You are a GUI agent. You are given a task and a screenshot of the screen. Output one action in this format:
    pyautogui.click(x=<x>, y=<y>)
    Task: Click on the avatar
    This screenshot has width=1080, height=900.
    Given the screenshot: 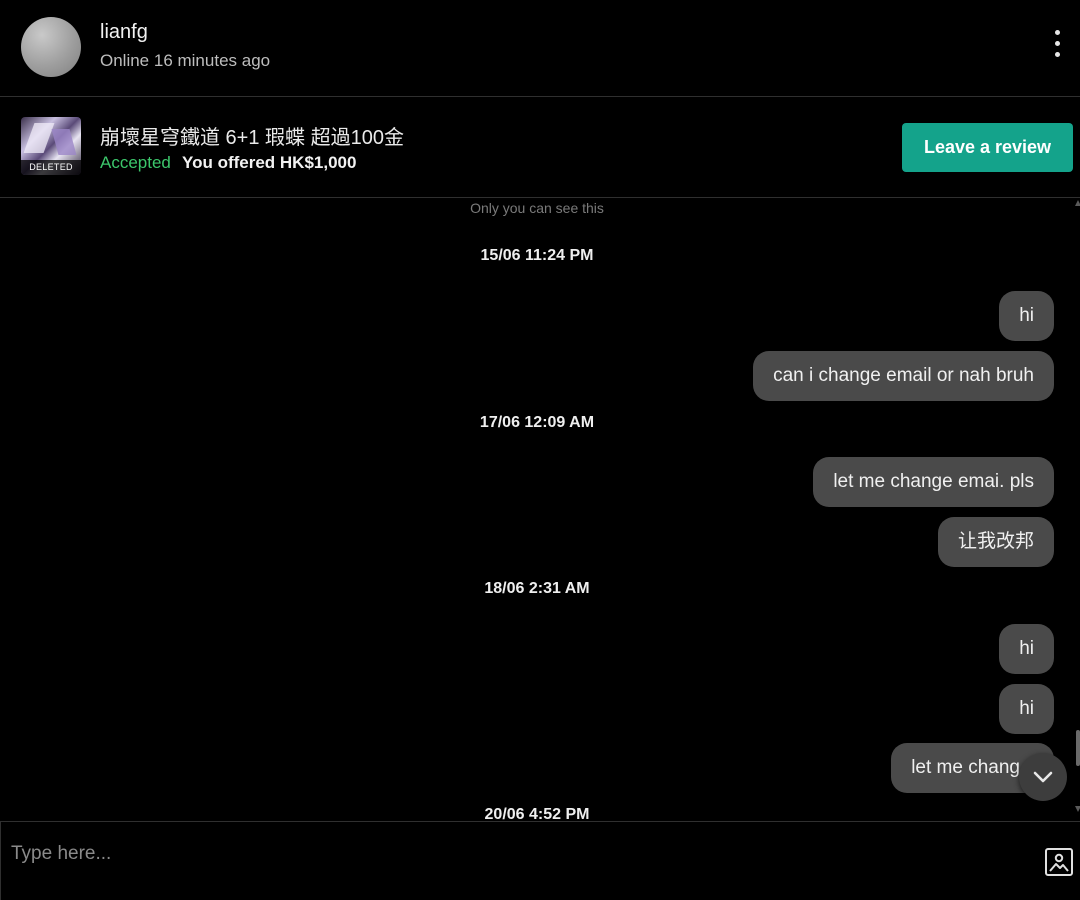 What is the action you would take?
    pyautogui.click(x=51, y=47)
    